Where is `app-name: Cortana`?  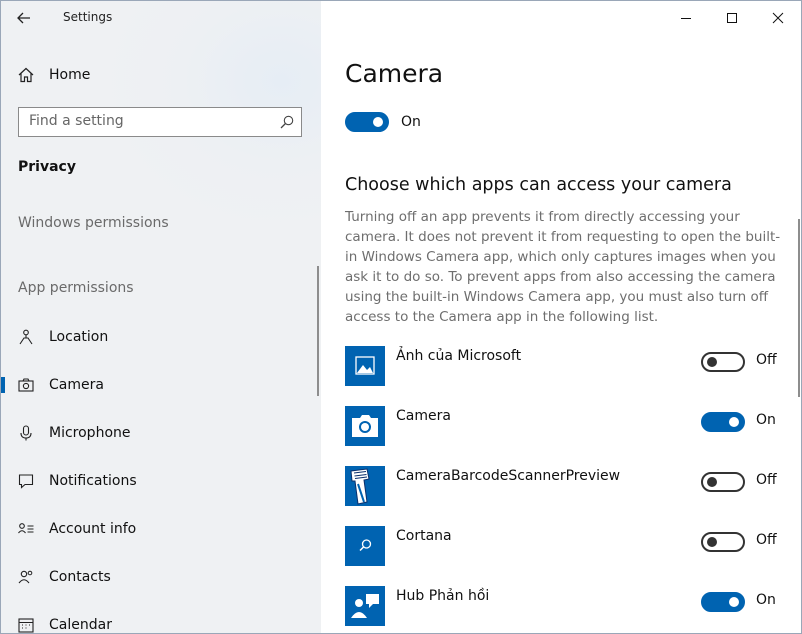
app-name: Cortana is located at coordinates (424, 536).